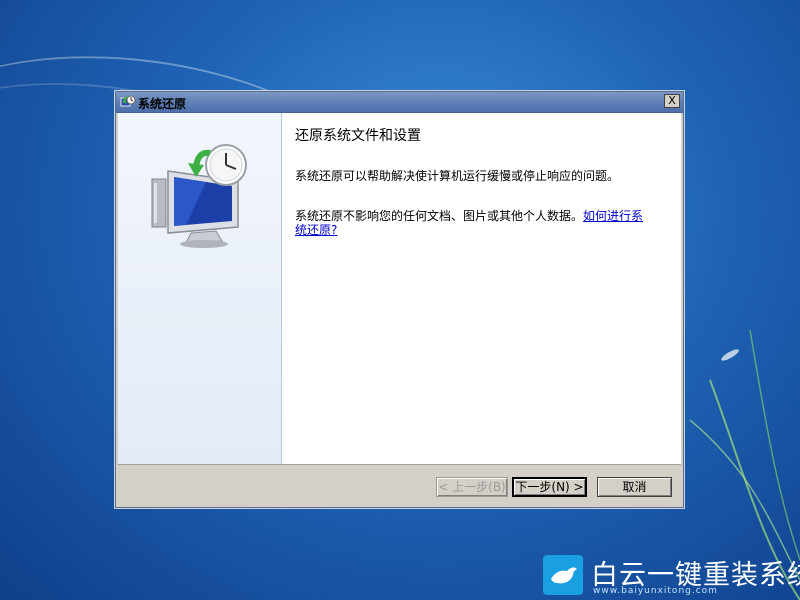  What do you see at coordinates (457, 176) in the screenshot?
I see `description-text: 系统还原可以帮助解决使计算机运行缓慢或停止响应的问题。` at bounding box center [457, 176].